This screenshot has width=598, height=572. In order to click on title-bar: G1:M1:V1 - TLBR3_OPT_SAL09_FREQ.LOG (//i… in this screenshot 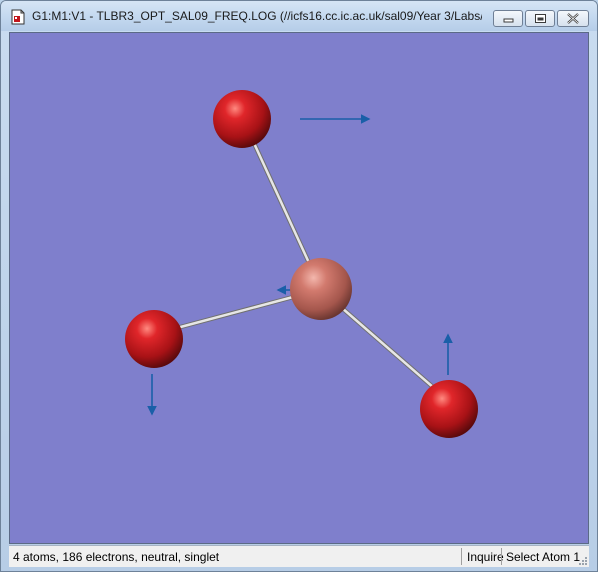, I will do `click(299, 16)`.